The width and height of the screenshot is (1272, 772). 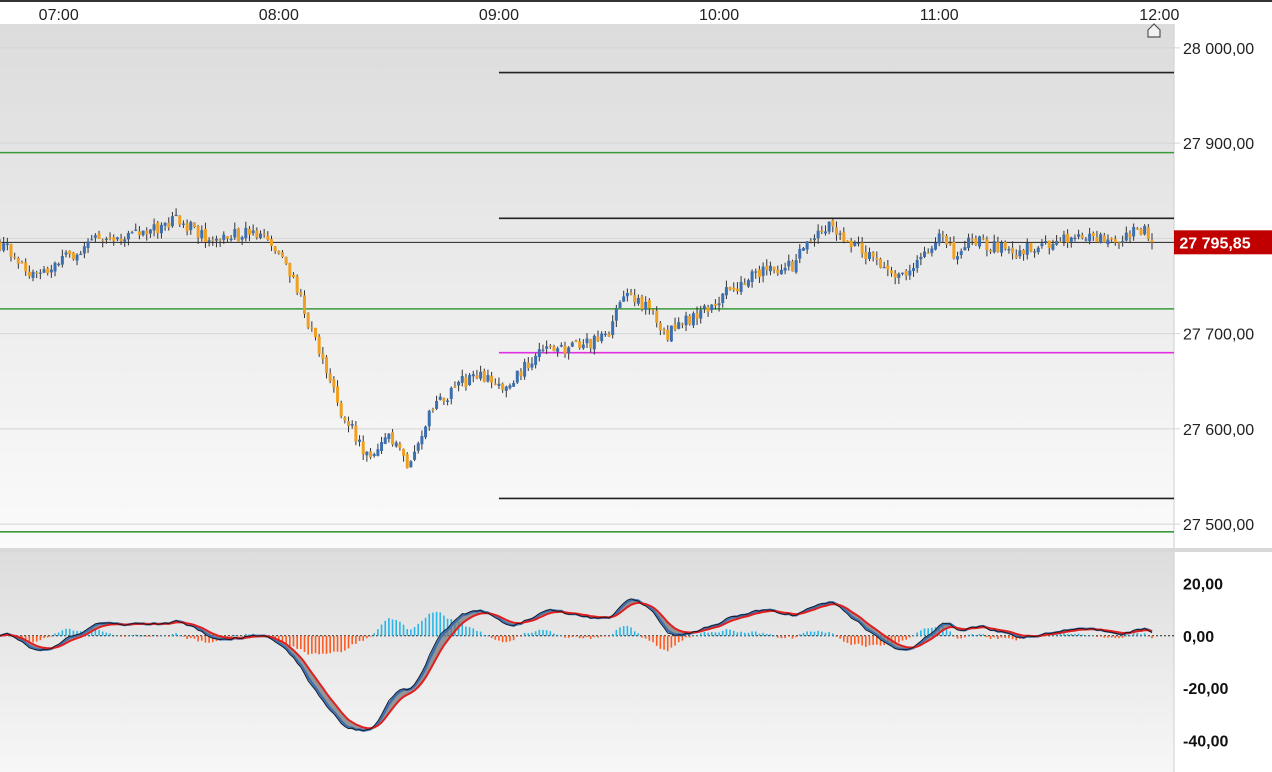 What do you see at coordinates (1218, 335) in the screenshot?
I see `price-tick-label: 27 700,00` at bounding box center [1218, 335].